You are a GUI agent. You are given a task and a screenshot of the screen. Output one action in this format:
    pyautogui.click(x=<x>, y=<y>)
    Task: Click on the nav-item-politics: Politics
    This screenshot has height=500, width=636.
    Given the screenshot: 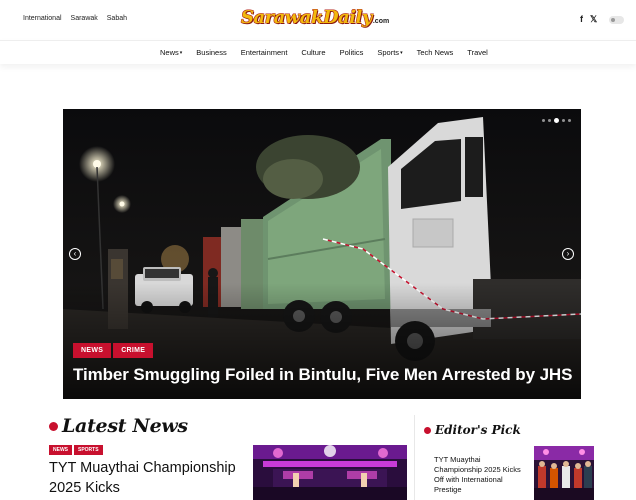 What is the action you would take?
    pyautogui.click(x=352, y=52)
    